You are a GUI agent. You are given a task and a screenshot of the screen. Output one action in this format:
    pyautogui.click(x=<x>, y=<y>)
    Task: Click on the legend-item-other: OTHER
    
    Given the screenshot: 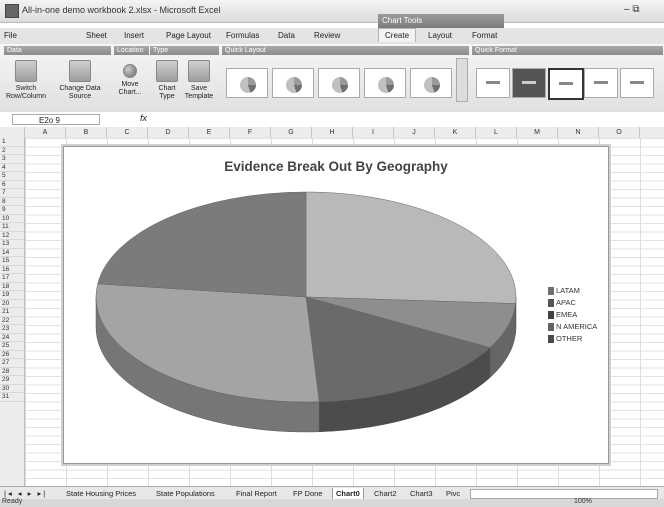 What is the action you would take?
    pyautogui.click(x=583, y=339)
    